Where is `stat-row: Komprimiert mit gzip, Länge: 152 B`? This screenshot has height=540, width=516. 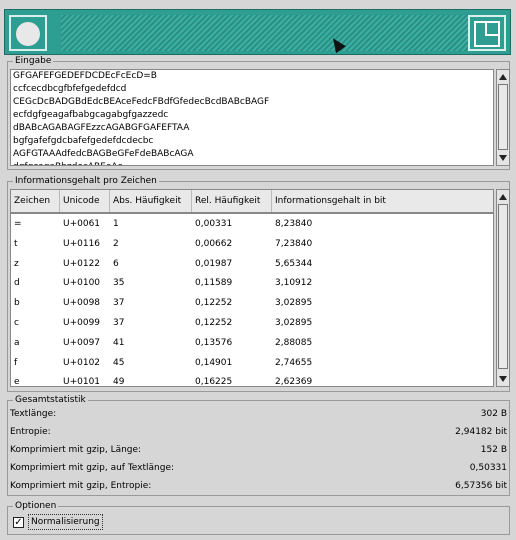
stat-row: Komprimiert mit gzip, Länge: 152 B is located at coordinates (258, 450).